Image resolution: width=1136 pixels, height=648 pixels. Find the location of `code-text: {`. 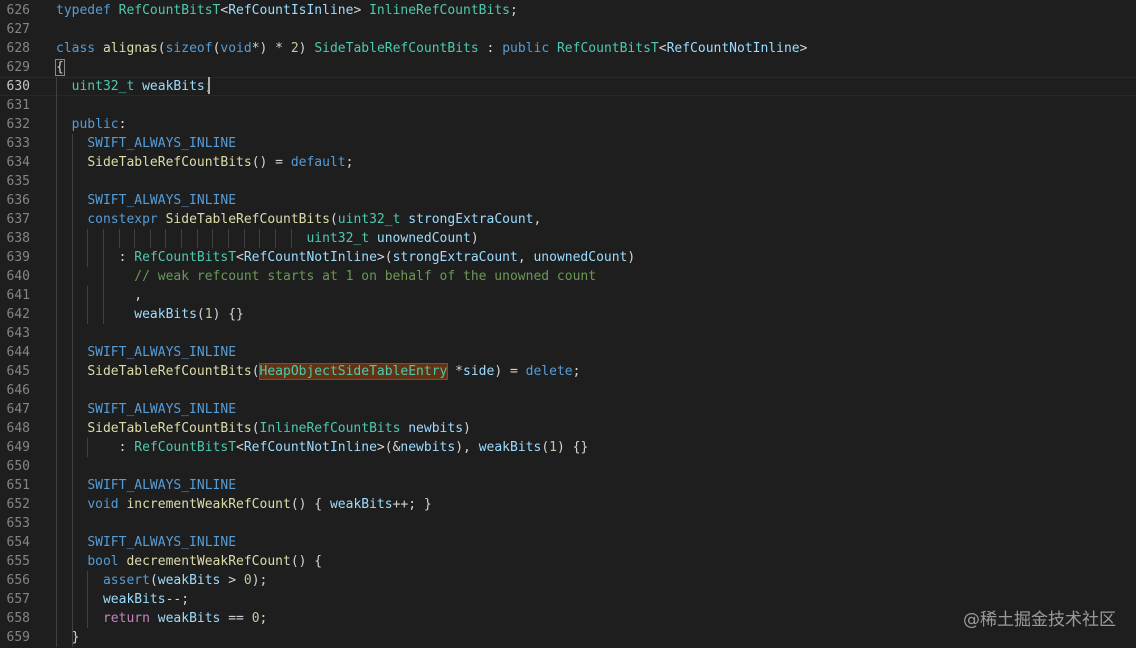

code-text: { is located at coordinates (60, 67).